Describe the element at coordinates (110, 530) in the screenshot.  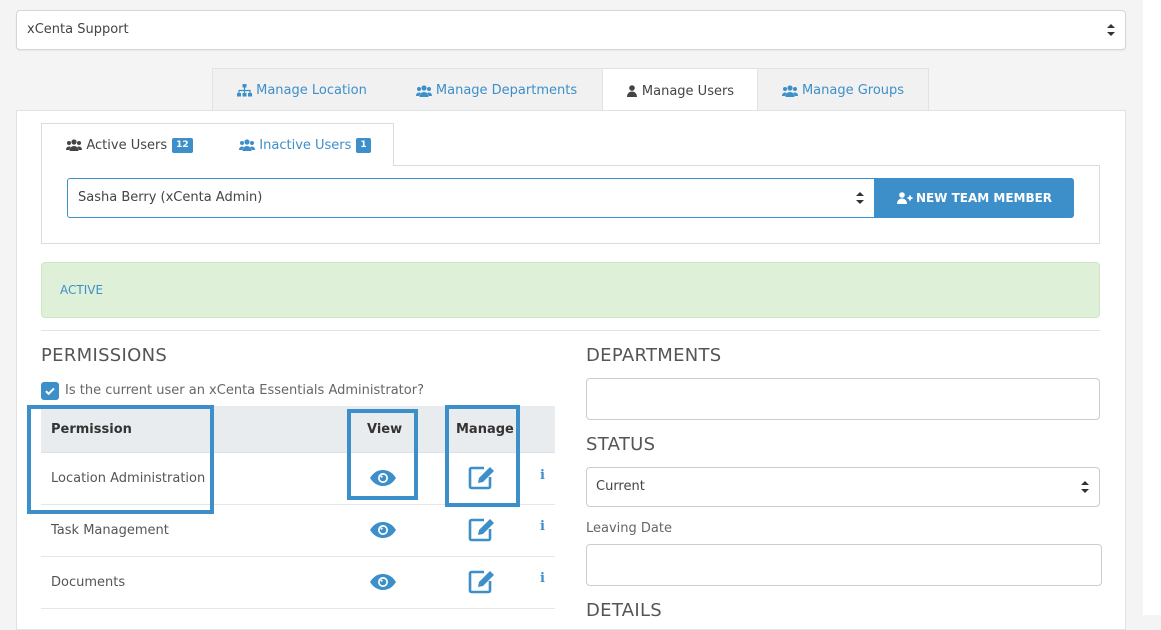
I see `permission-name: Task Management` at that location.